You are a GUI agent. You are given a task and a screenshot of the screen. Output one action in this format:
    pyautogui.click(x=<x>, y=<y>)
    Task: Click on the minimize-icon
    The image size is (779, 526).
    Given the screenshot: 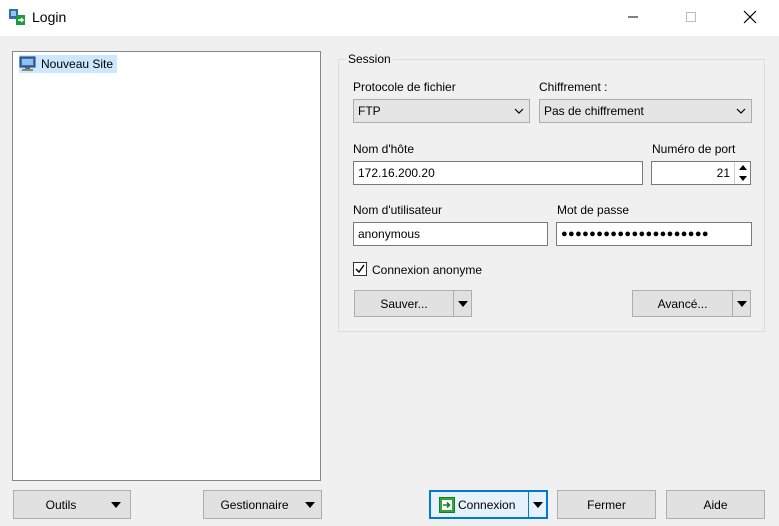 What is the action you would take?
    pyautogui.click(x=633, y=17)
    